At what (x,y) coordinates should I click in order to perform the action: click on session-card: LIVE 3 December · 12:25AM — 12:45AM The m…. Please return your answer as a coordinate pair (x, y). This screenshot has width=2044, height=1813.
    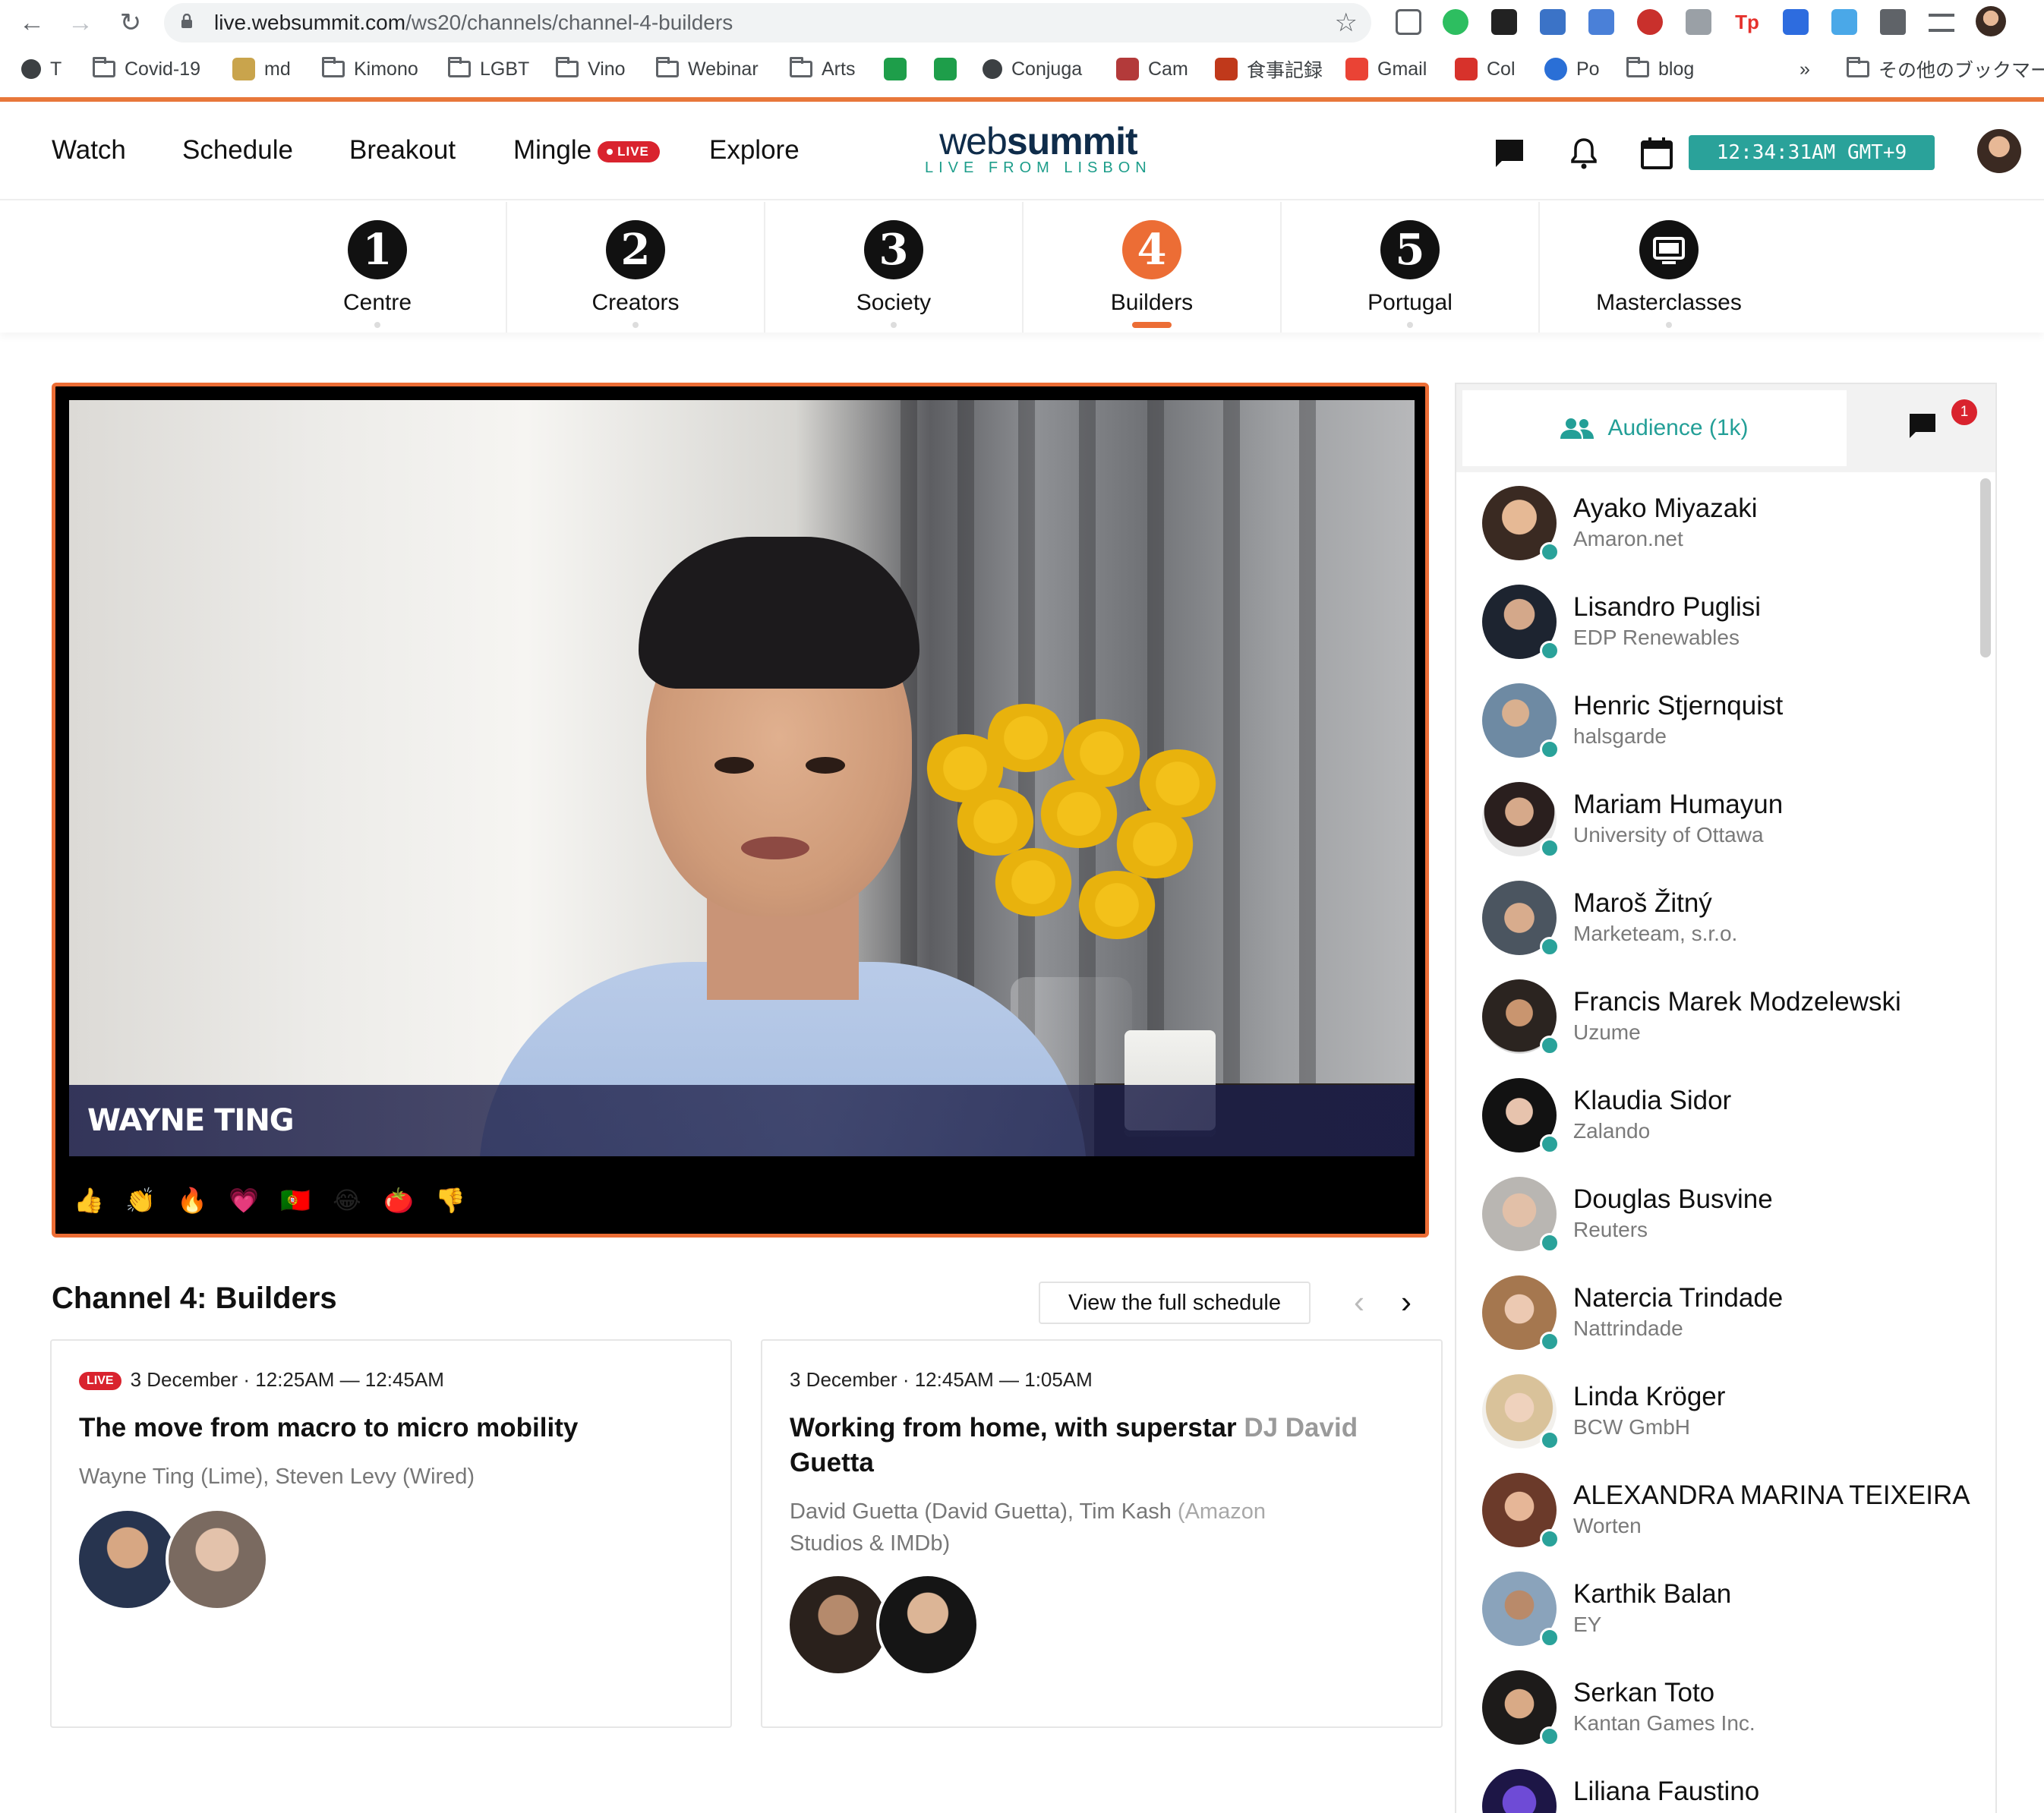
    Looking at the image, I should click on (391, 1534).